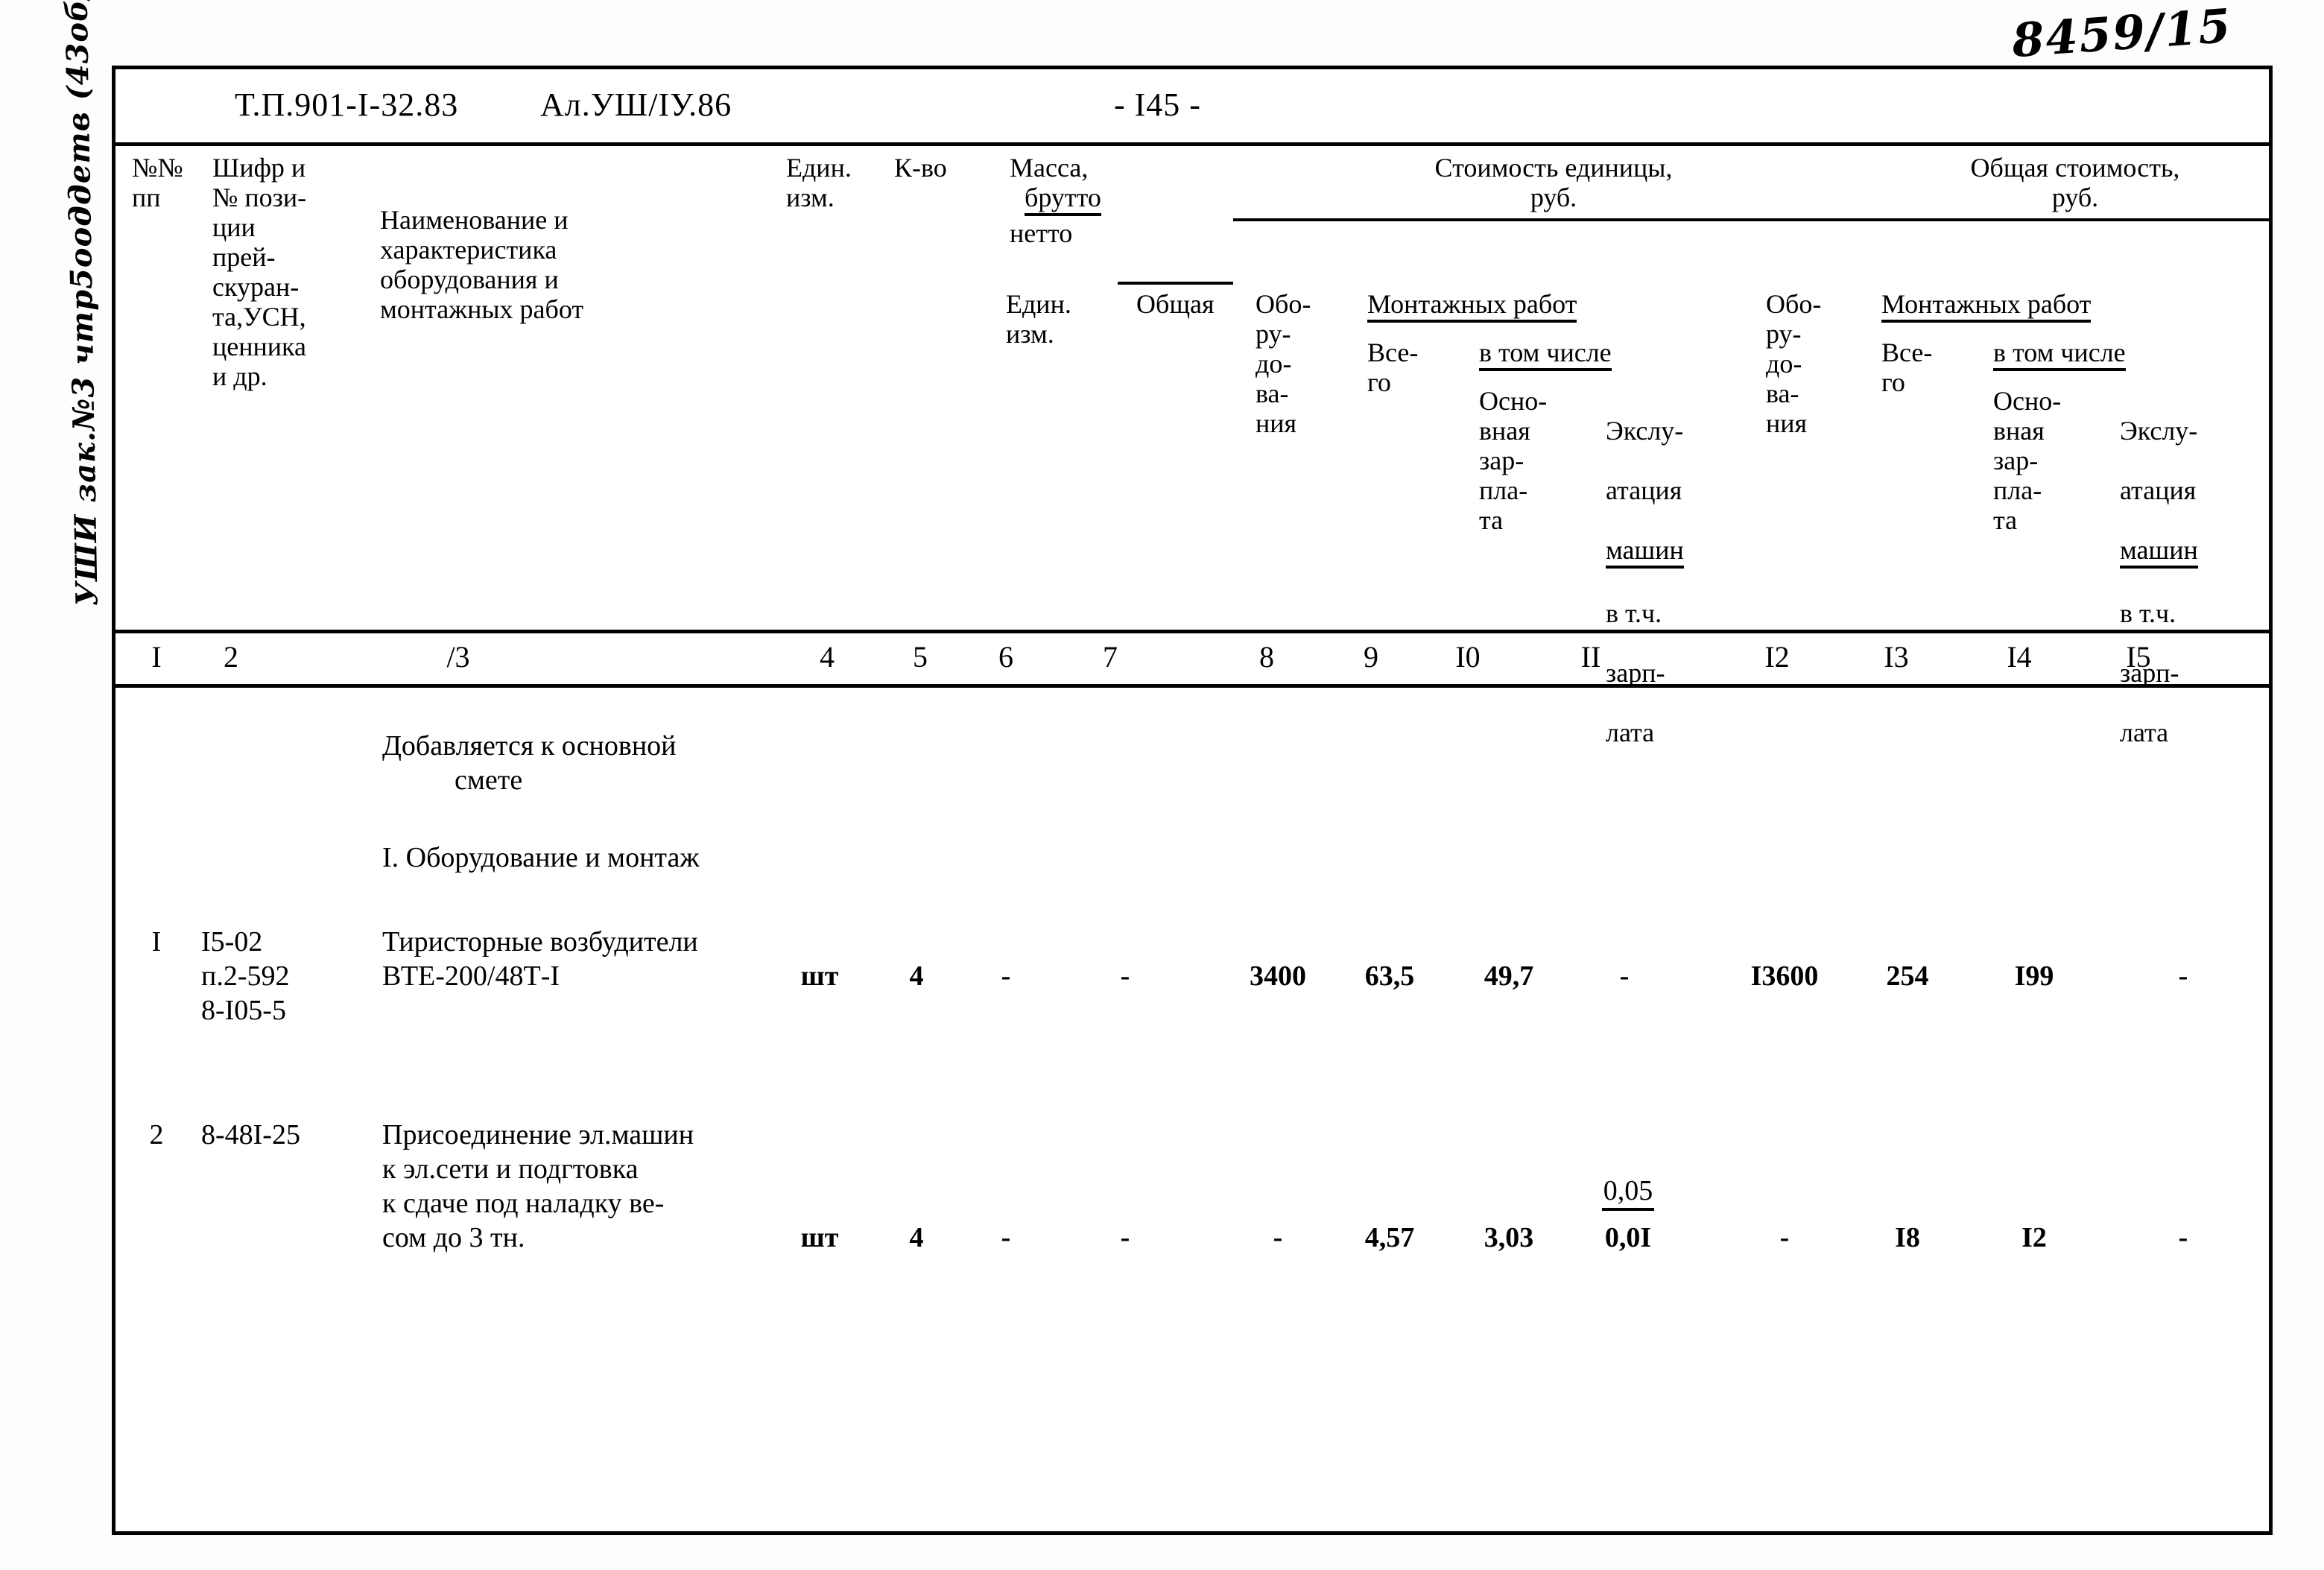 The image size is (2324, 1570). I want to click on rule-under-unit-cost-group, so click(1556, 219).